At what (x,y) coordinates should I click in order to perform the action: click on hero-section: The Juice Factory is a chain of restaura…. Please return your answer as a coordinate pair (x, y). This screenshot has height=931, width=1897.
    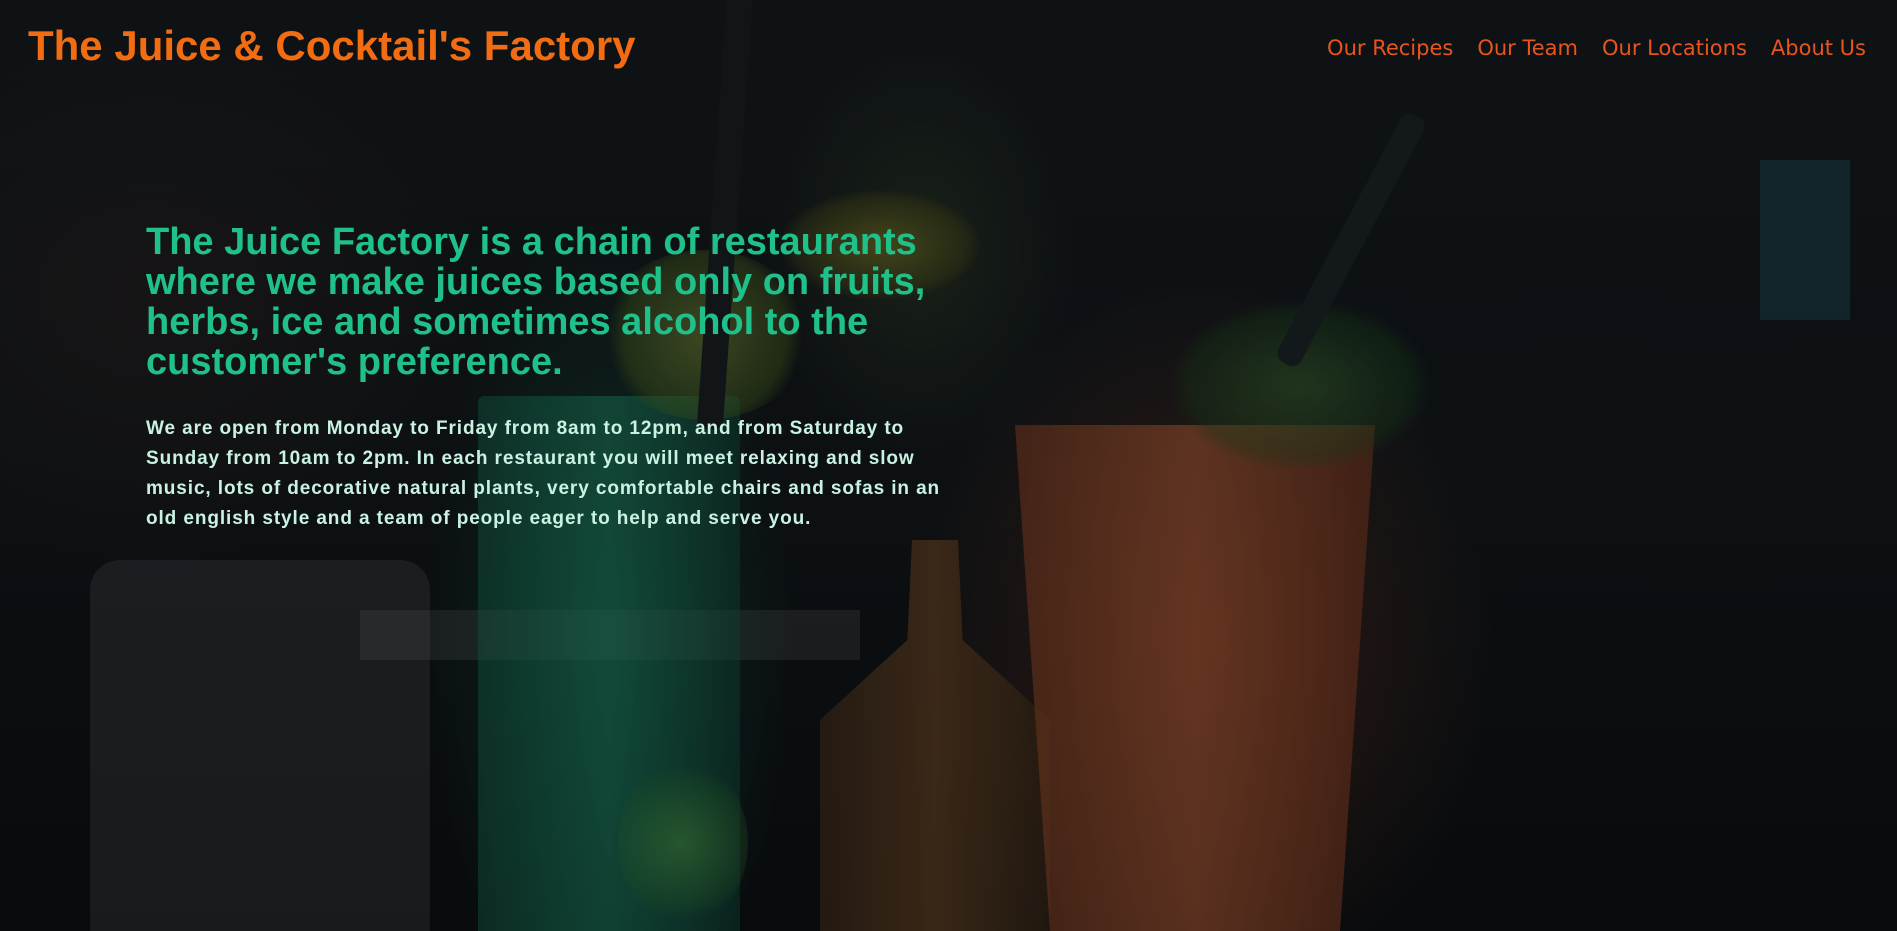
    Looking at the image, I should click on (556, 378).